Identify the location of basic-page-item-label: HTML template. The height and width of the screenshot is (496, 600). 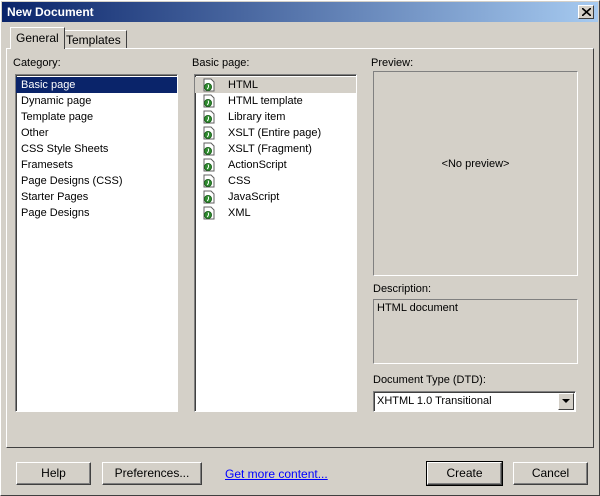
(265, 101).